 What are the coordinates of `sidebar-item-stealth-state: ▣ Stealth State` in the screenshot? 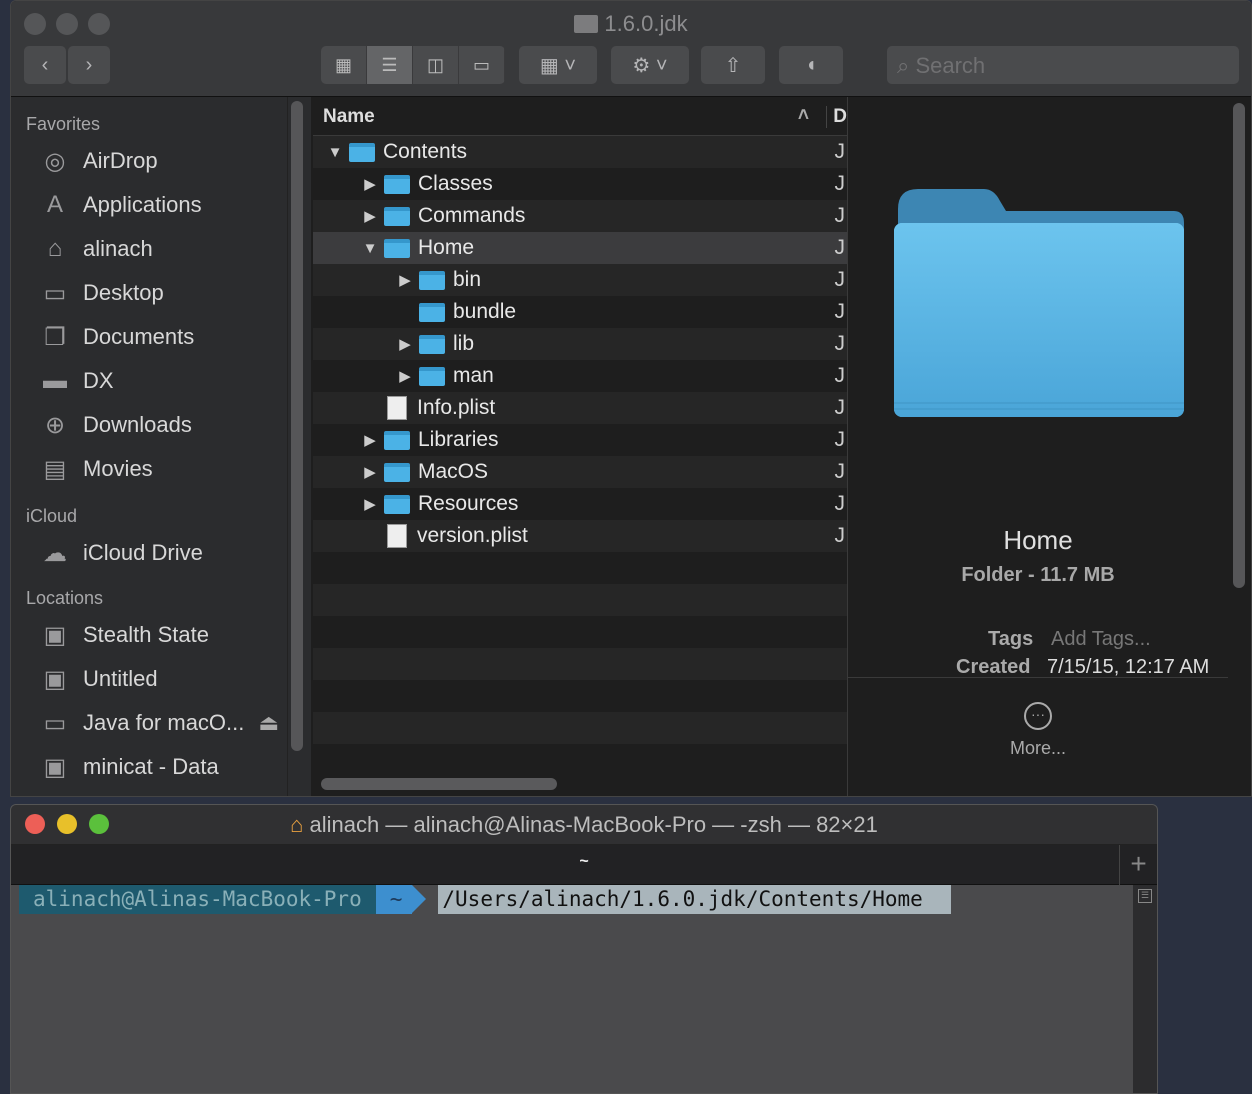 It's located at (149, 635).